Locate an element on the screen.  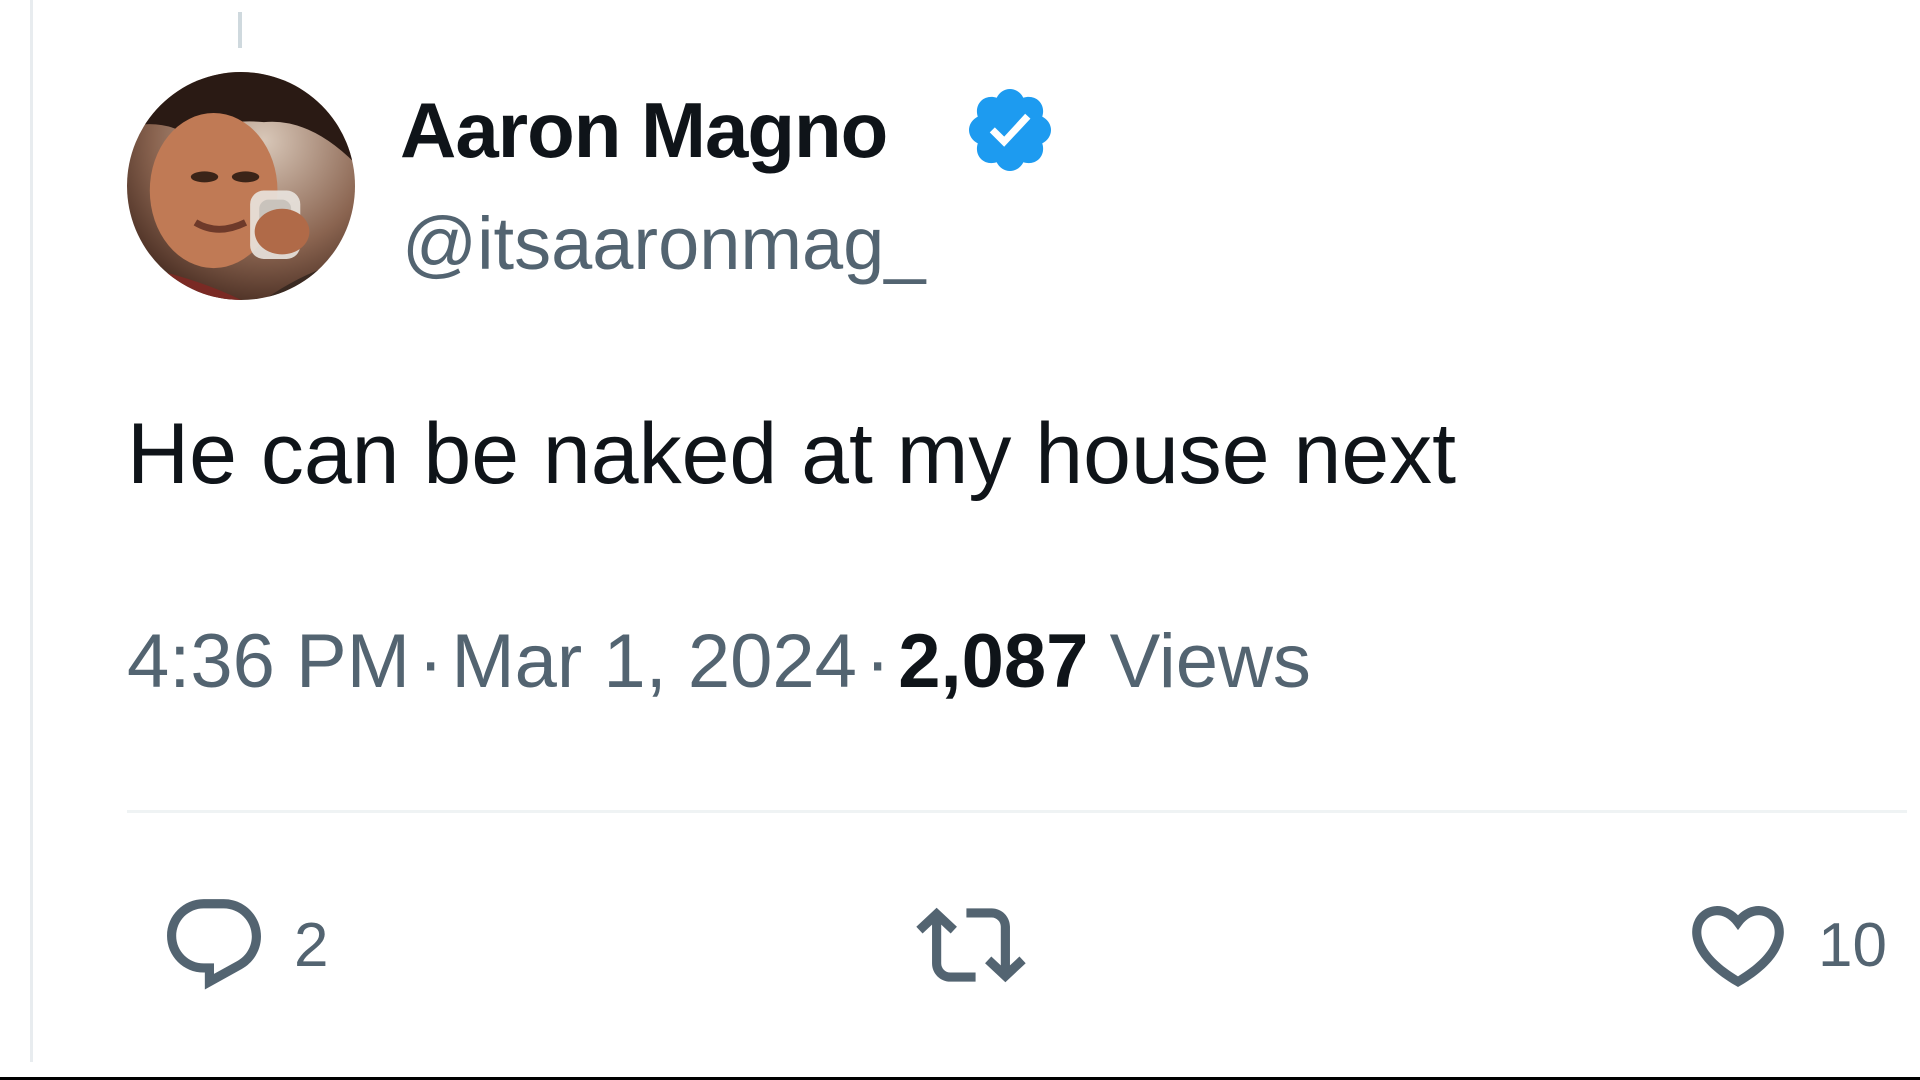
tweet-text: He can be naked at my house next is located at coordinates (792, 454).